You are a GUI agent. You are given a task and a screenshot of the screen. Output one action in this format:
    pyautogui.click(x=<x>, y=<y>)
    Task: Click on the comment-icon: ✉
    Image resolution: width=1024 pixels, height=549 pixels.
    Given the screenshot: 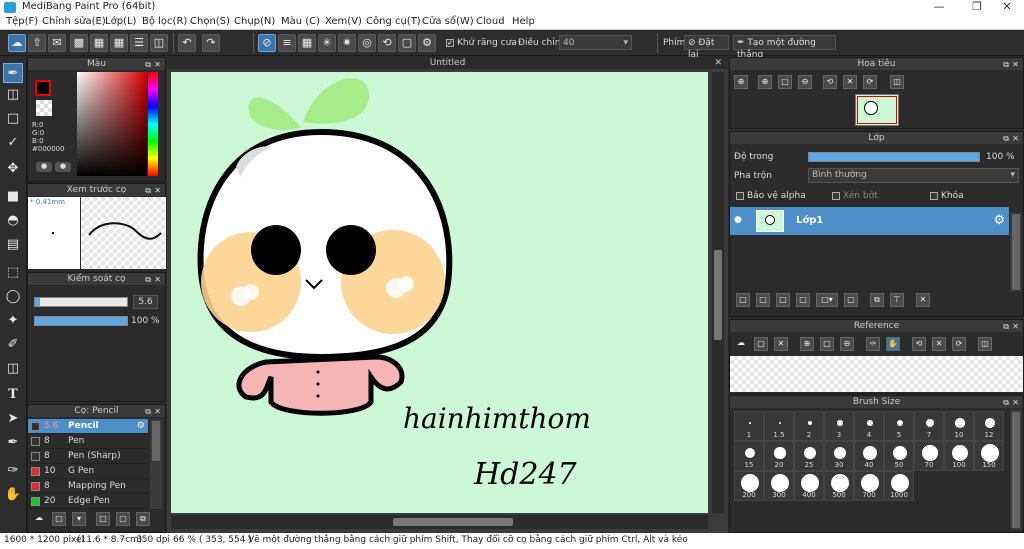 What is the action you would take?
    pyautogui.click(x=57, y=43)
    